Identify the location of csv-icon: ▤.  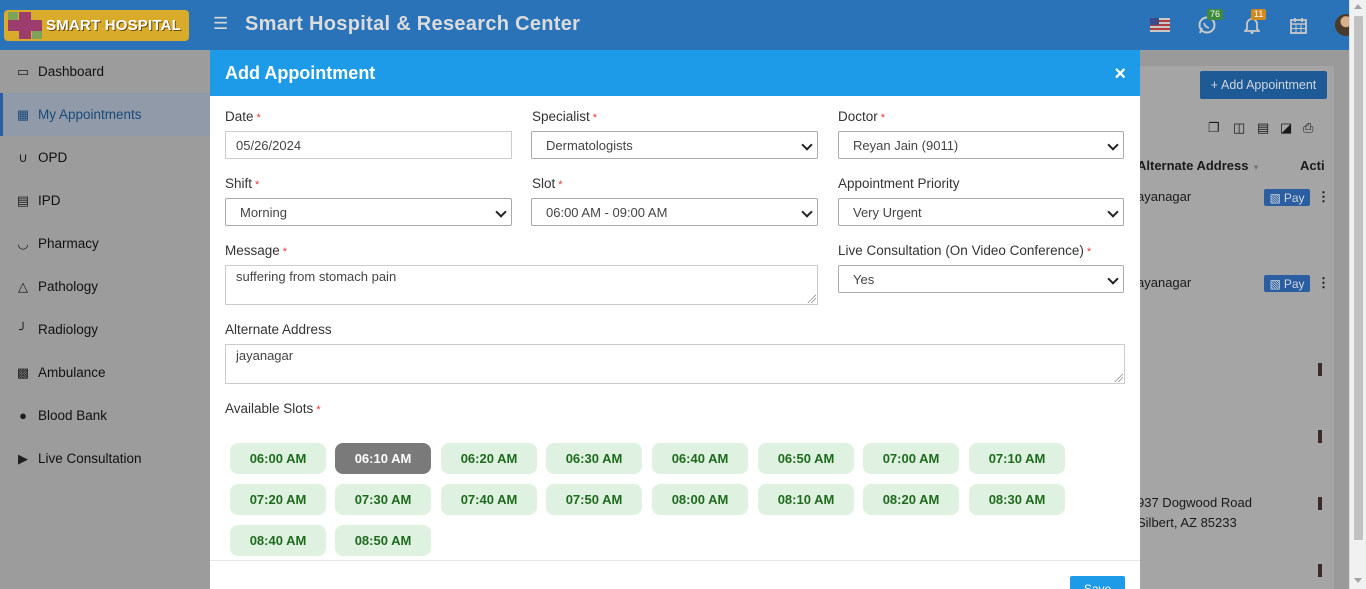
(1264, 127).